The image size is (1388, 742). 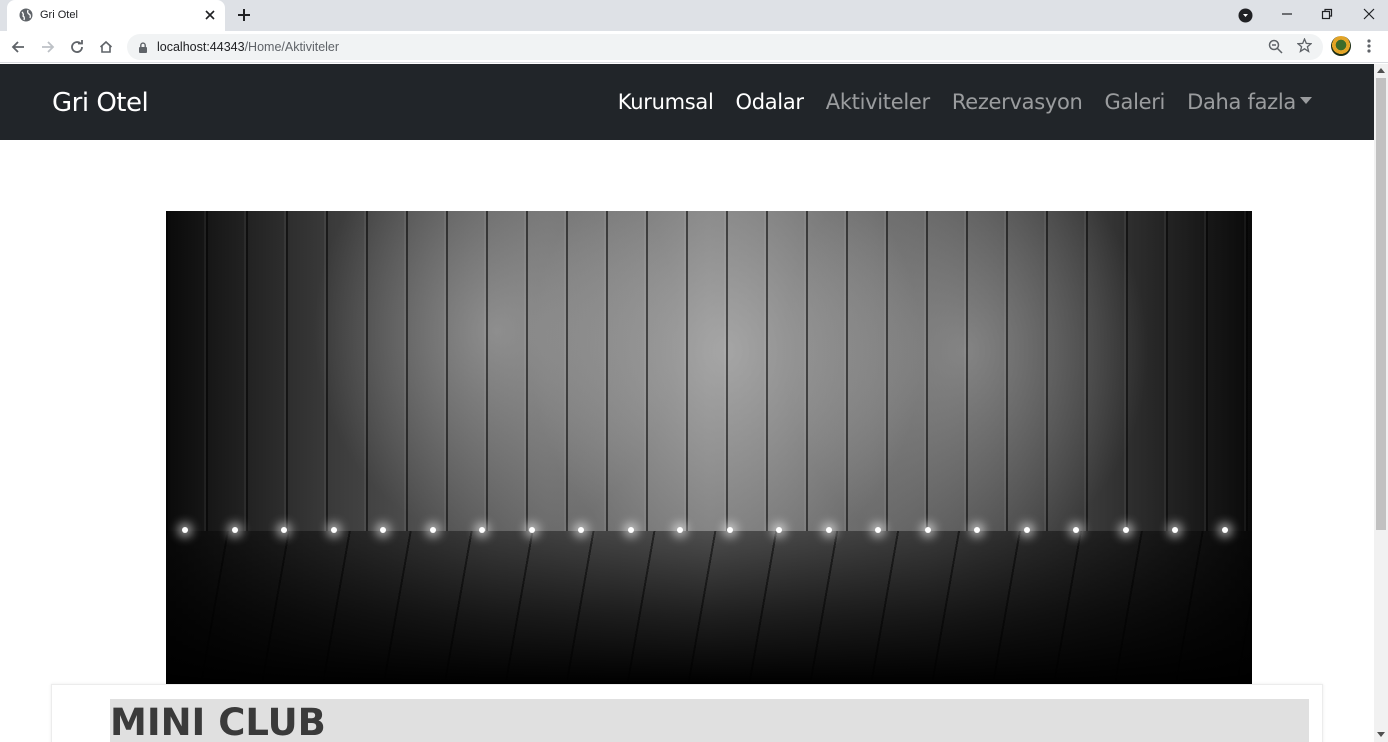 What do you see at coordinates (1287, 14) in the screenshot?
I see `minimize-icon` at bounding box center [1287, 14].